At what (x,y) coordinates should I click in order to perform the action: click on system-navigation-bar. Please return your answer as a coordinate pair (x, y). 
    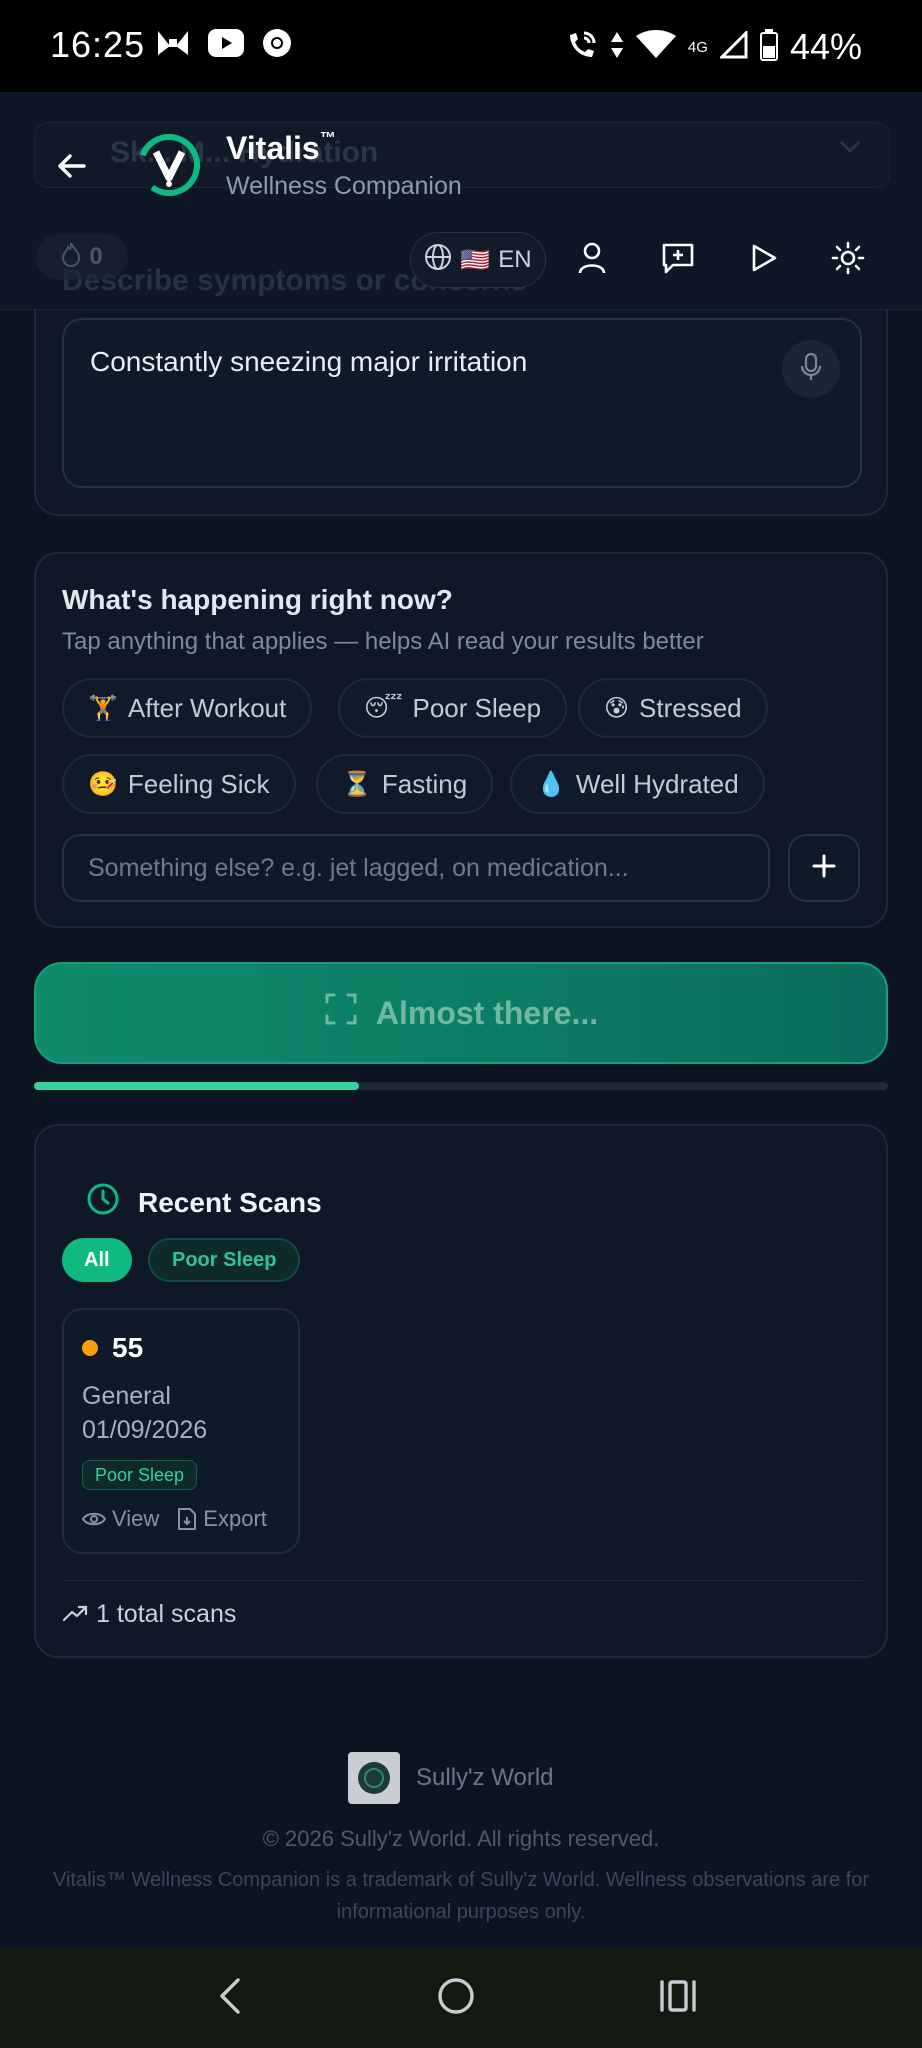
    Looking at the image, I should click on (461, 1998).